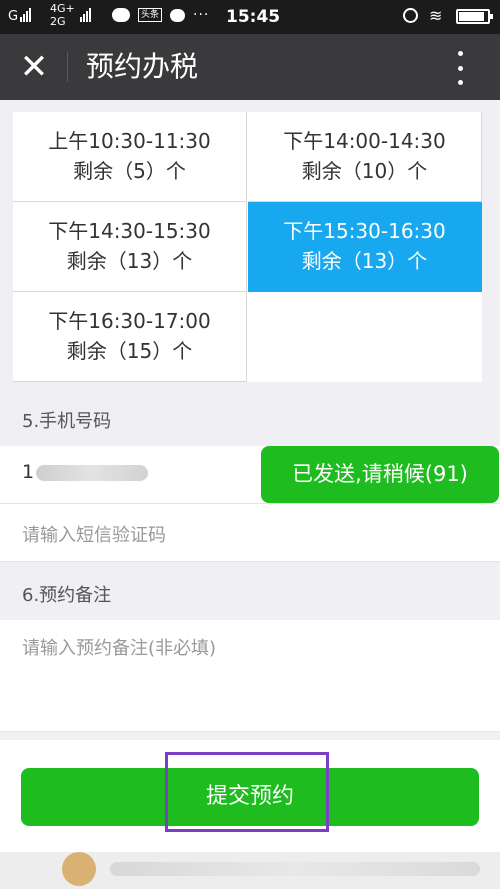 The height and width of the screenshot is (889, 500). I want to click on time-slot: 上午10:30-11:30 剩余（5）个, so click(130, 157).